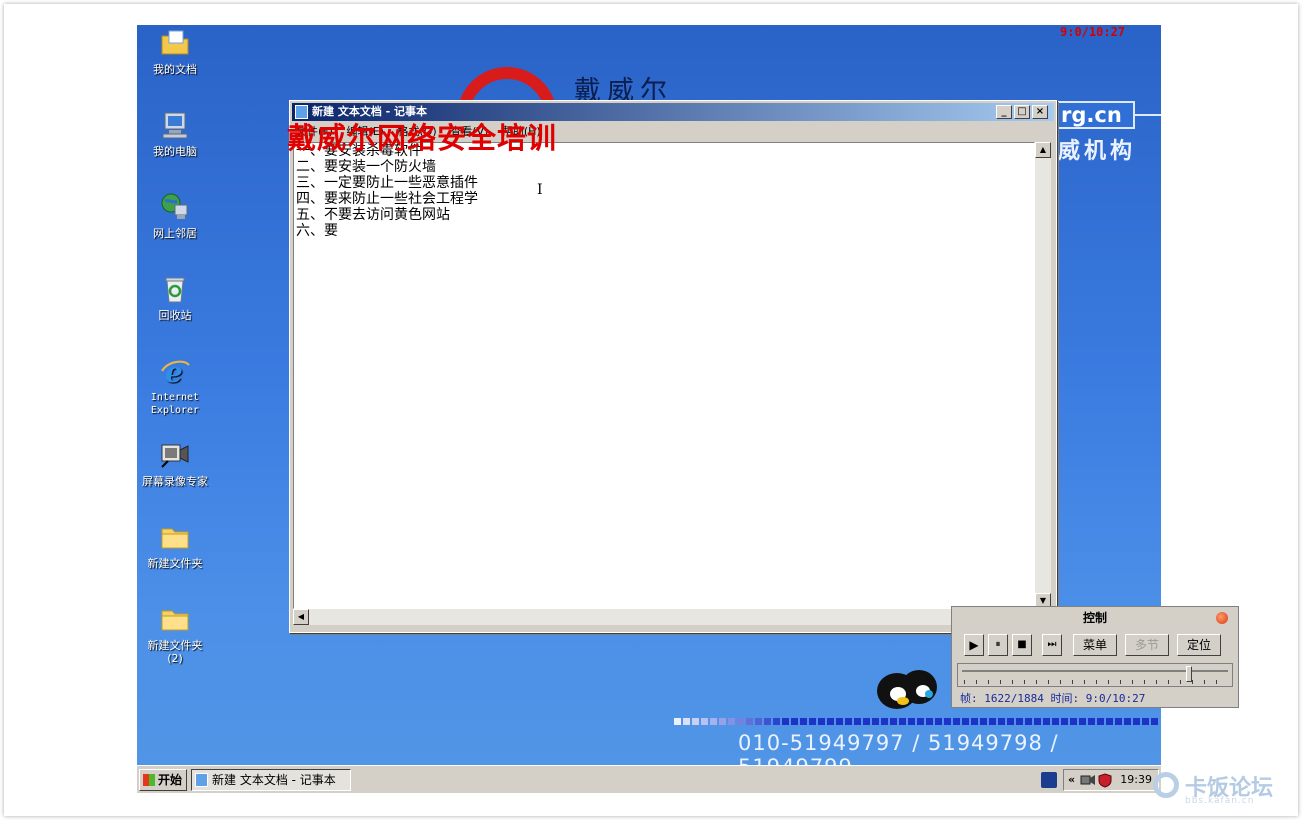  What do you see at coordinates (1093, 32) in the screenshot?
I see `recording-timer: 9:0/10:27` at bounding box center [1093, 32].